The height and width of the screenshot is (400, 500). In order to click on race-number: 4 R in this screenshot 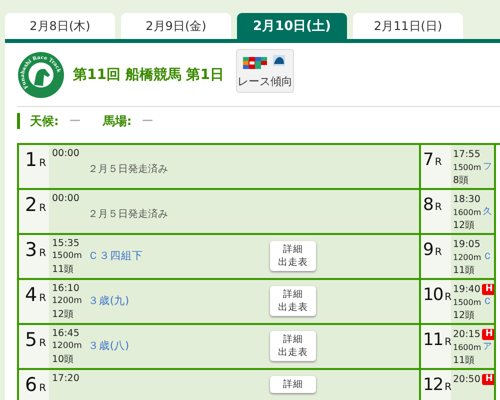, I will do `click(35, 296)`.